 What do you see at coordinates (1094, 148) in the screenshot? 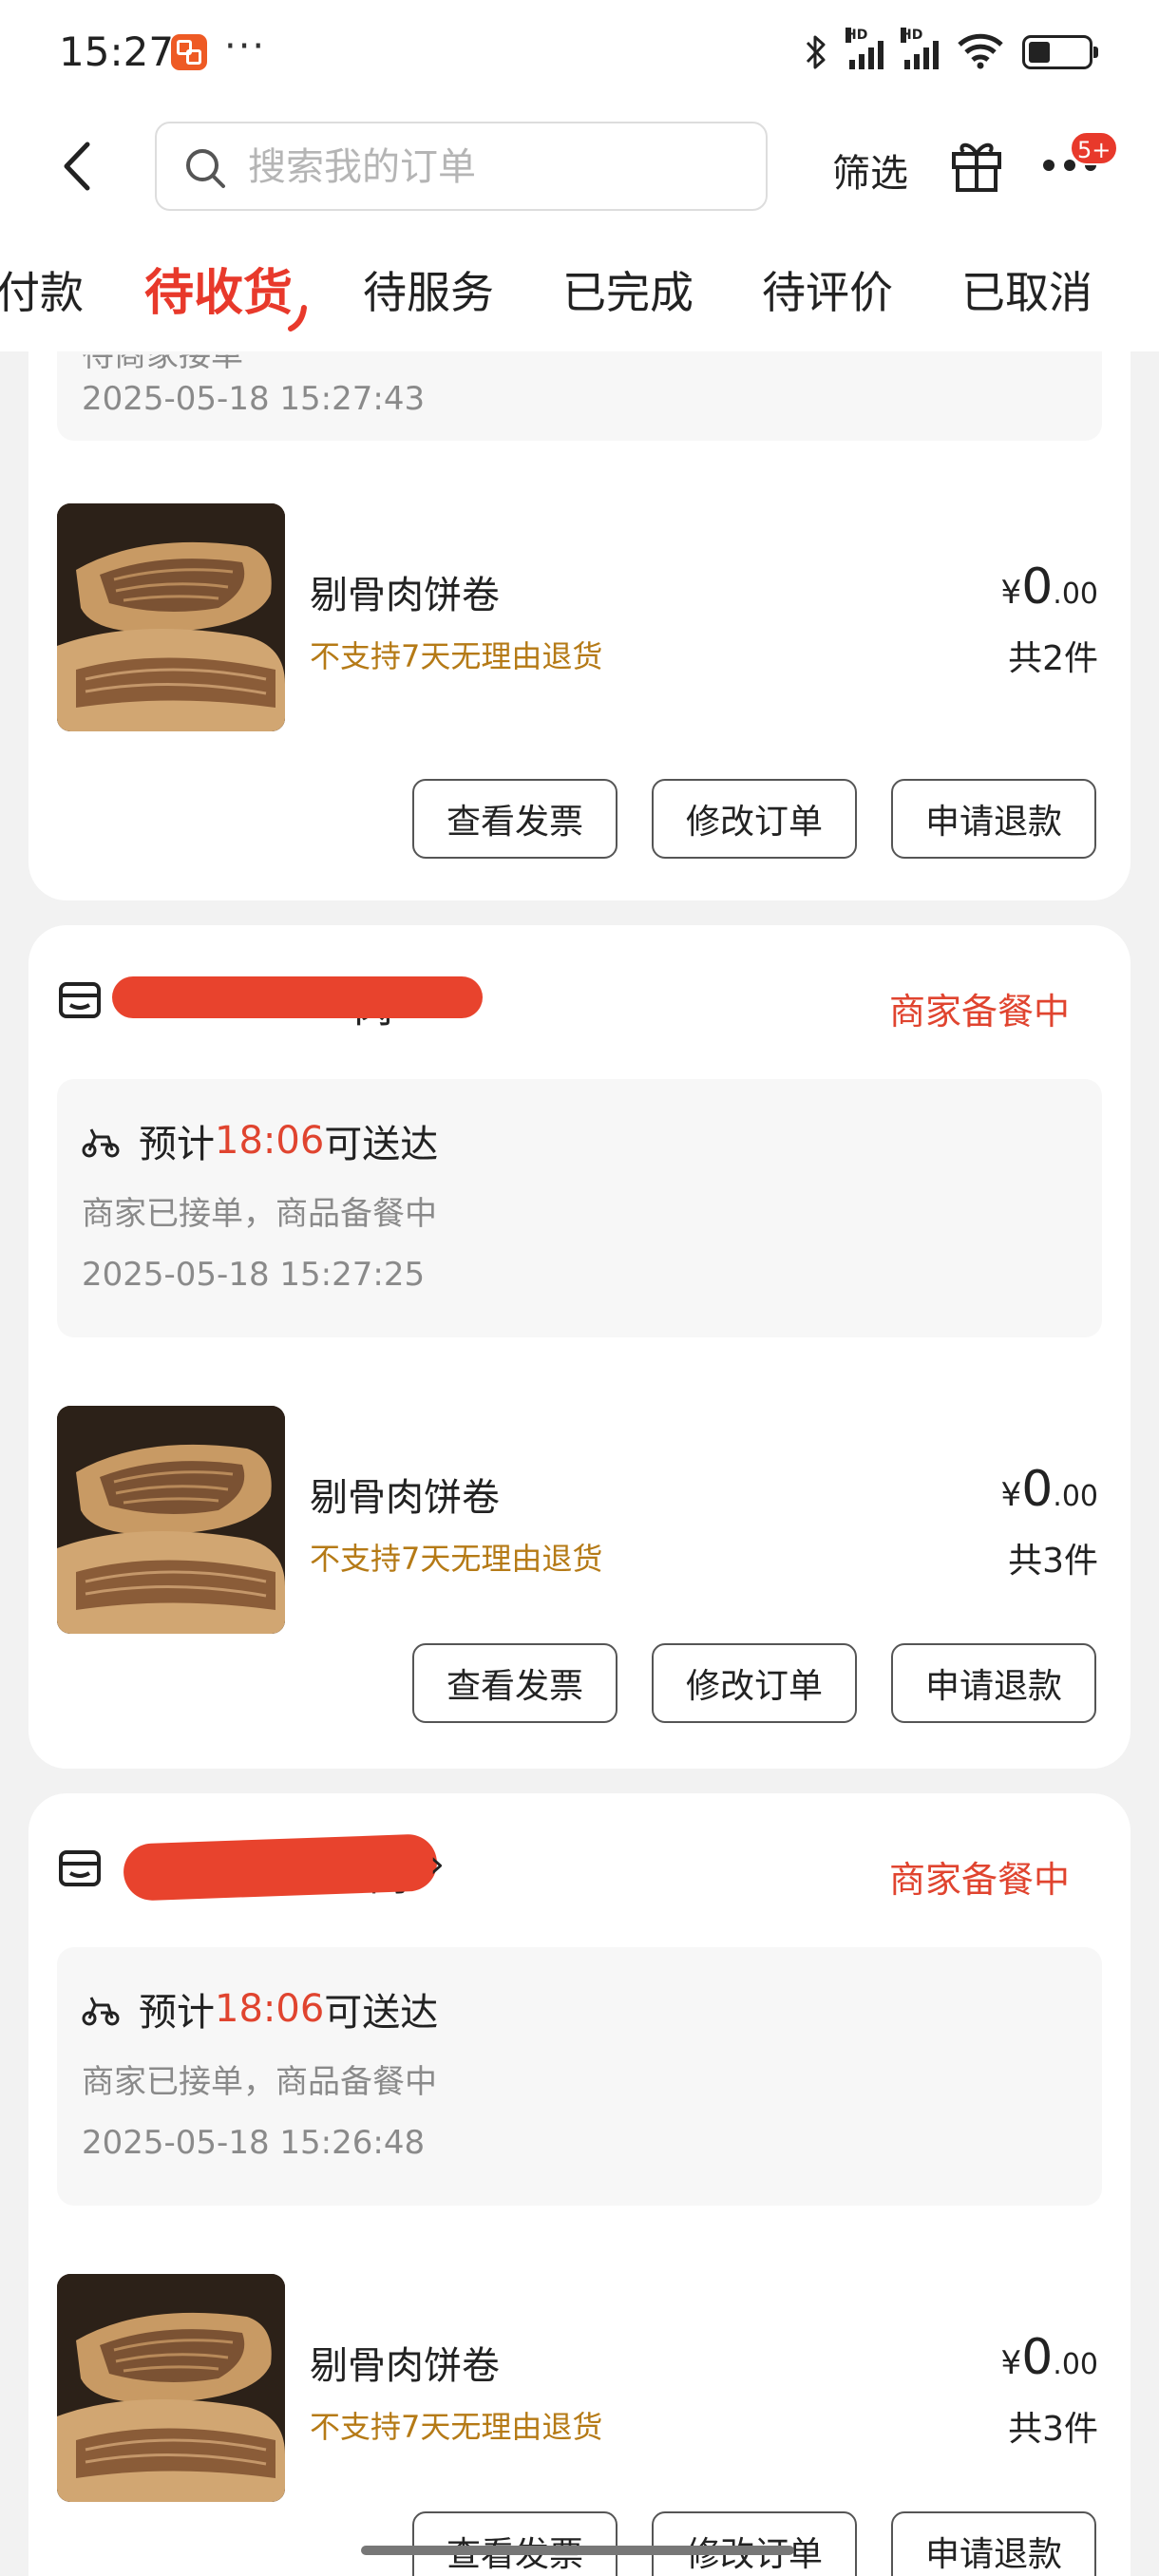
I see `notification-badge: 5+` at bounding box center [1094, 148].